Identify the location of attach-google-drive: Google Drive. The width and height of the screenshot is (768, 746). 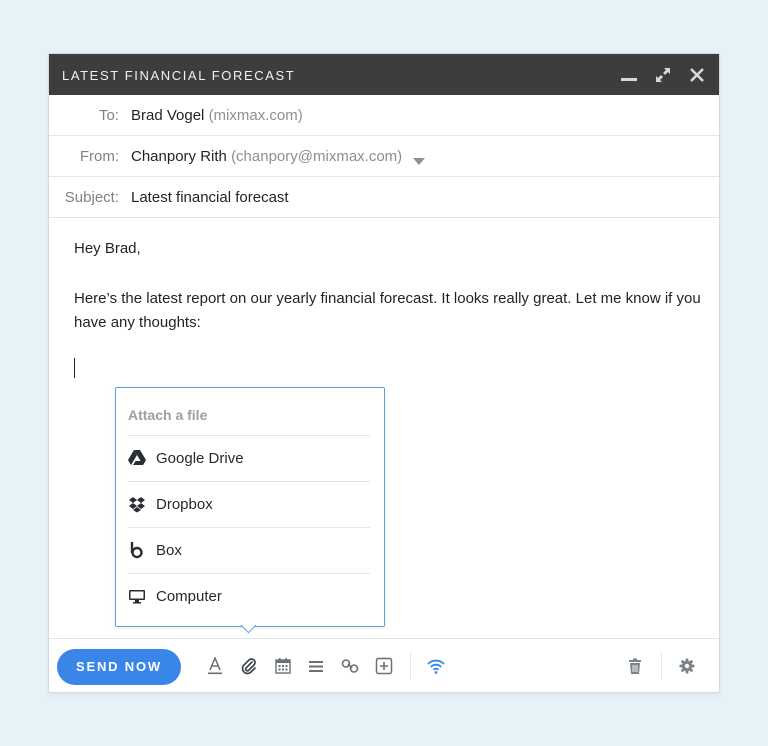
(249, 458).